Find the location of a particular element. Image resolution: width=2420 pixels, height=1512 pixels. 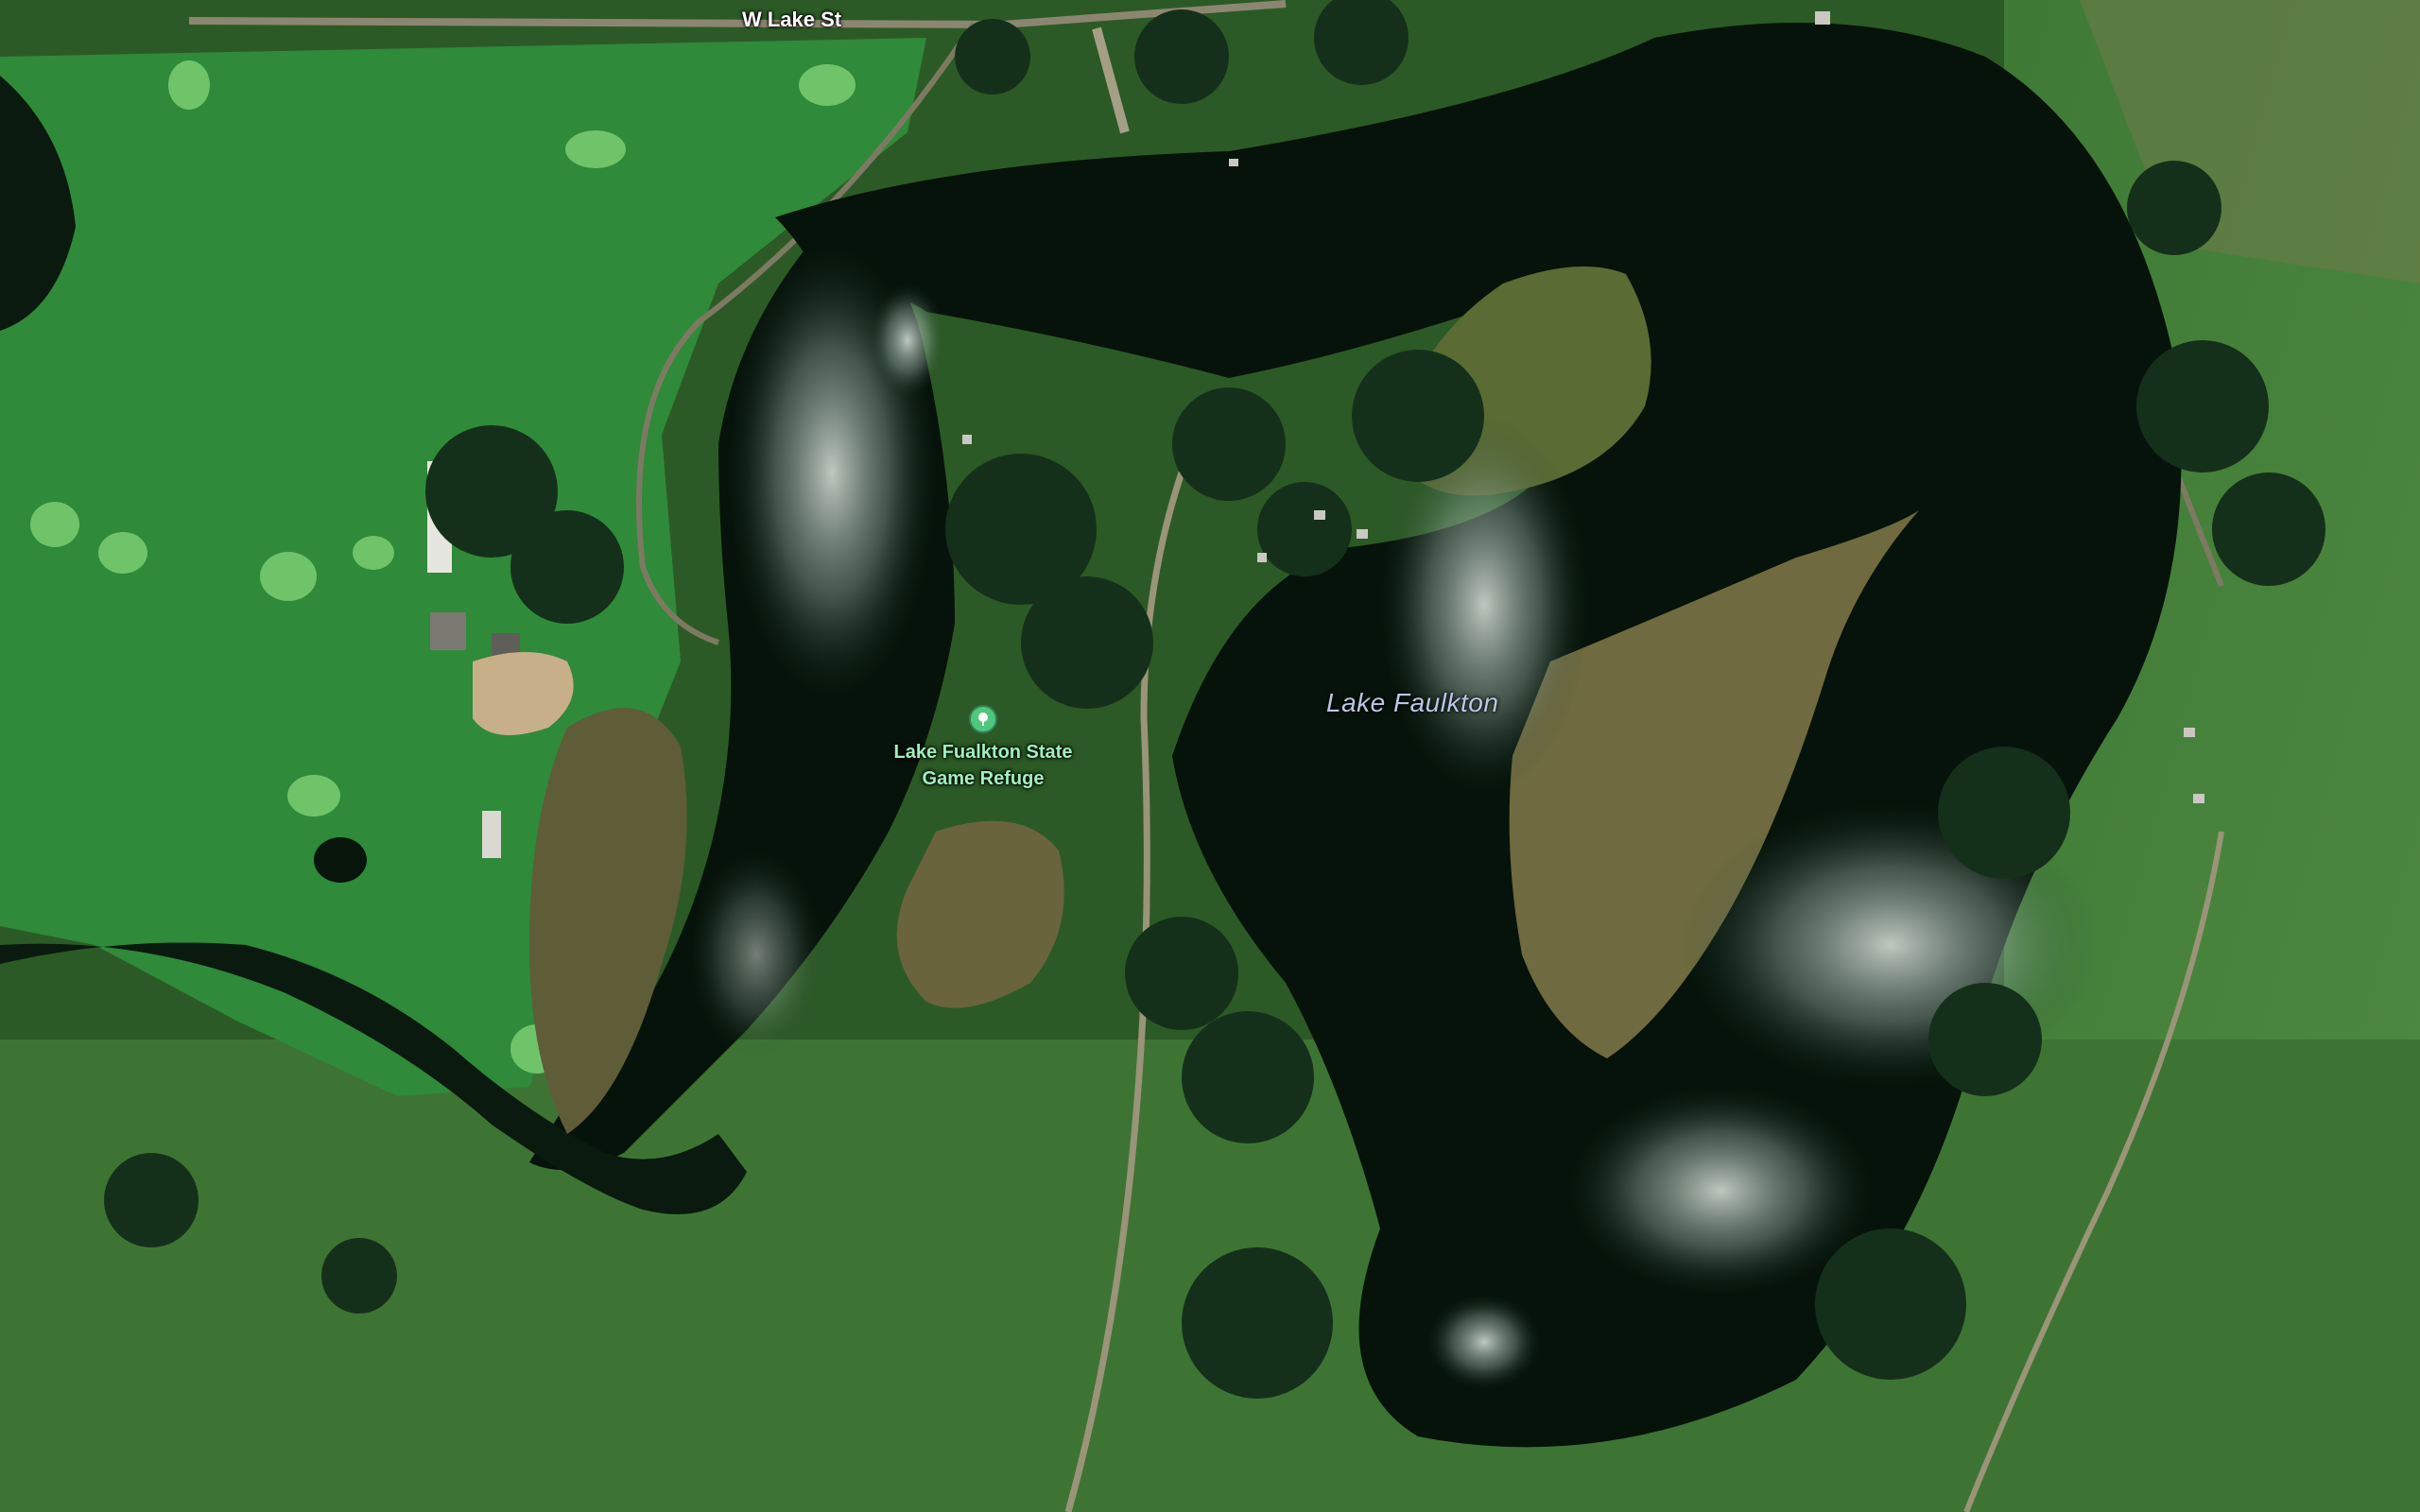

tree-icon is located at coordinates (983, 719).